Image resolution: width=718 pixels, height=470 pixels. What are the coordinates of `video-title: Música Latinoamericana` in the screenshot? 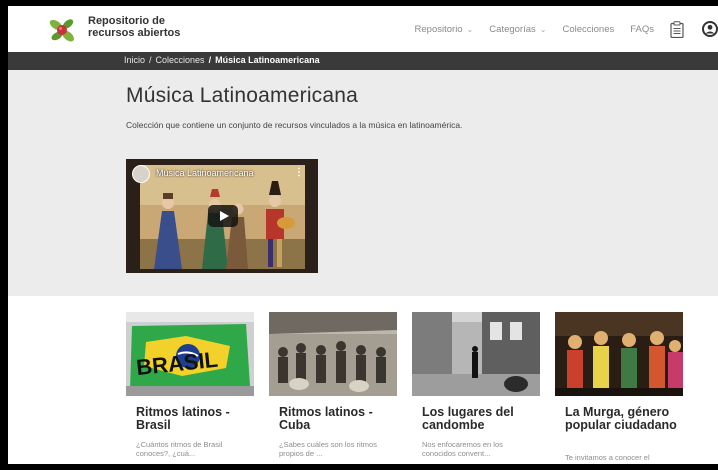 It's located at (205, 173).